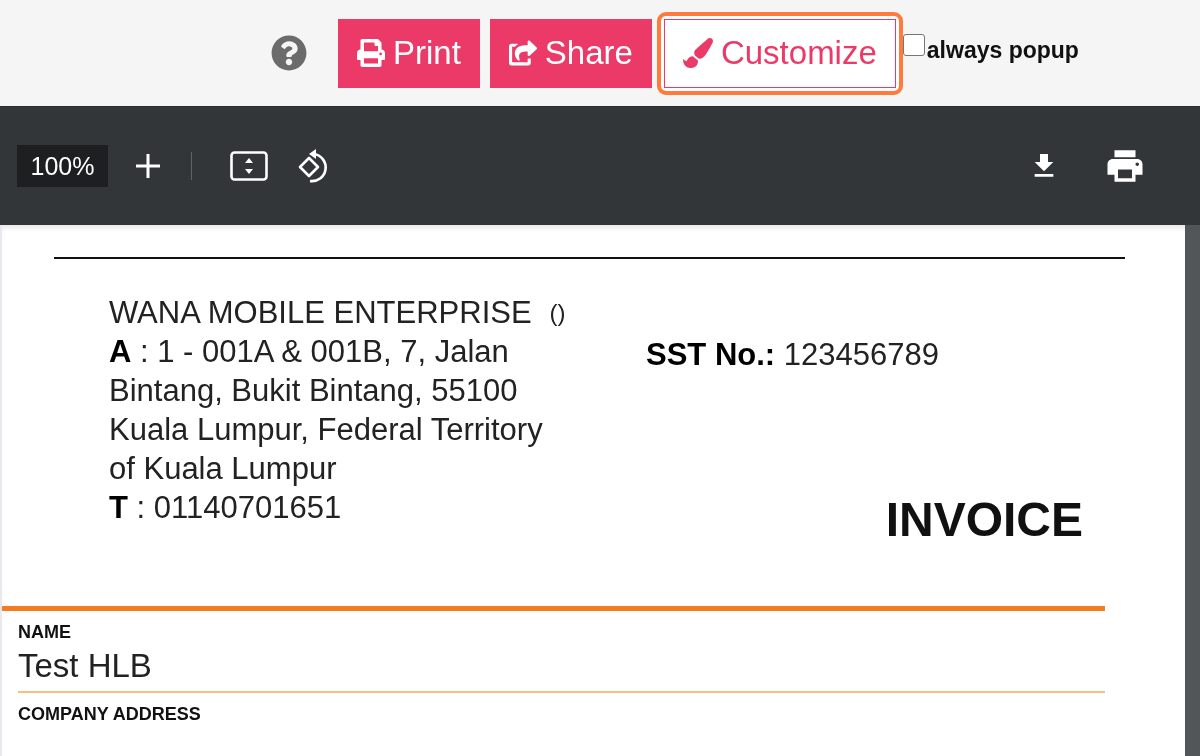 This screenshot has width=1200, height=756. Describe the element at coordinates (249, 166) in the screenshot. I see `fit-page-icon` at that location.